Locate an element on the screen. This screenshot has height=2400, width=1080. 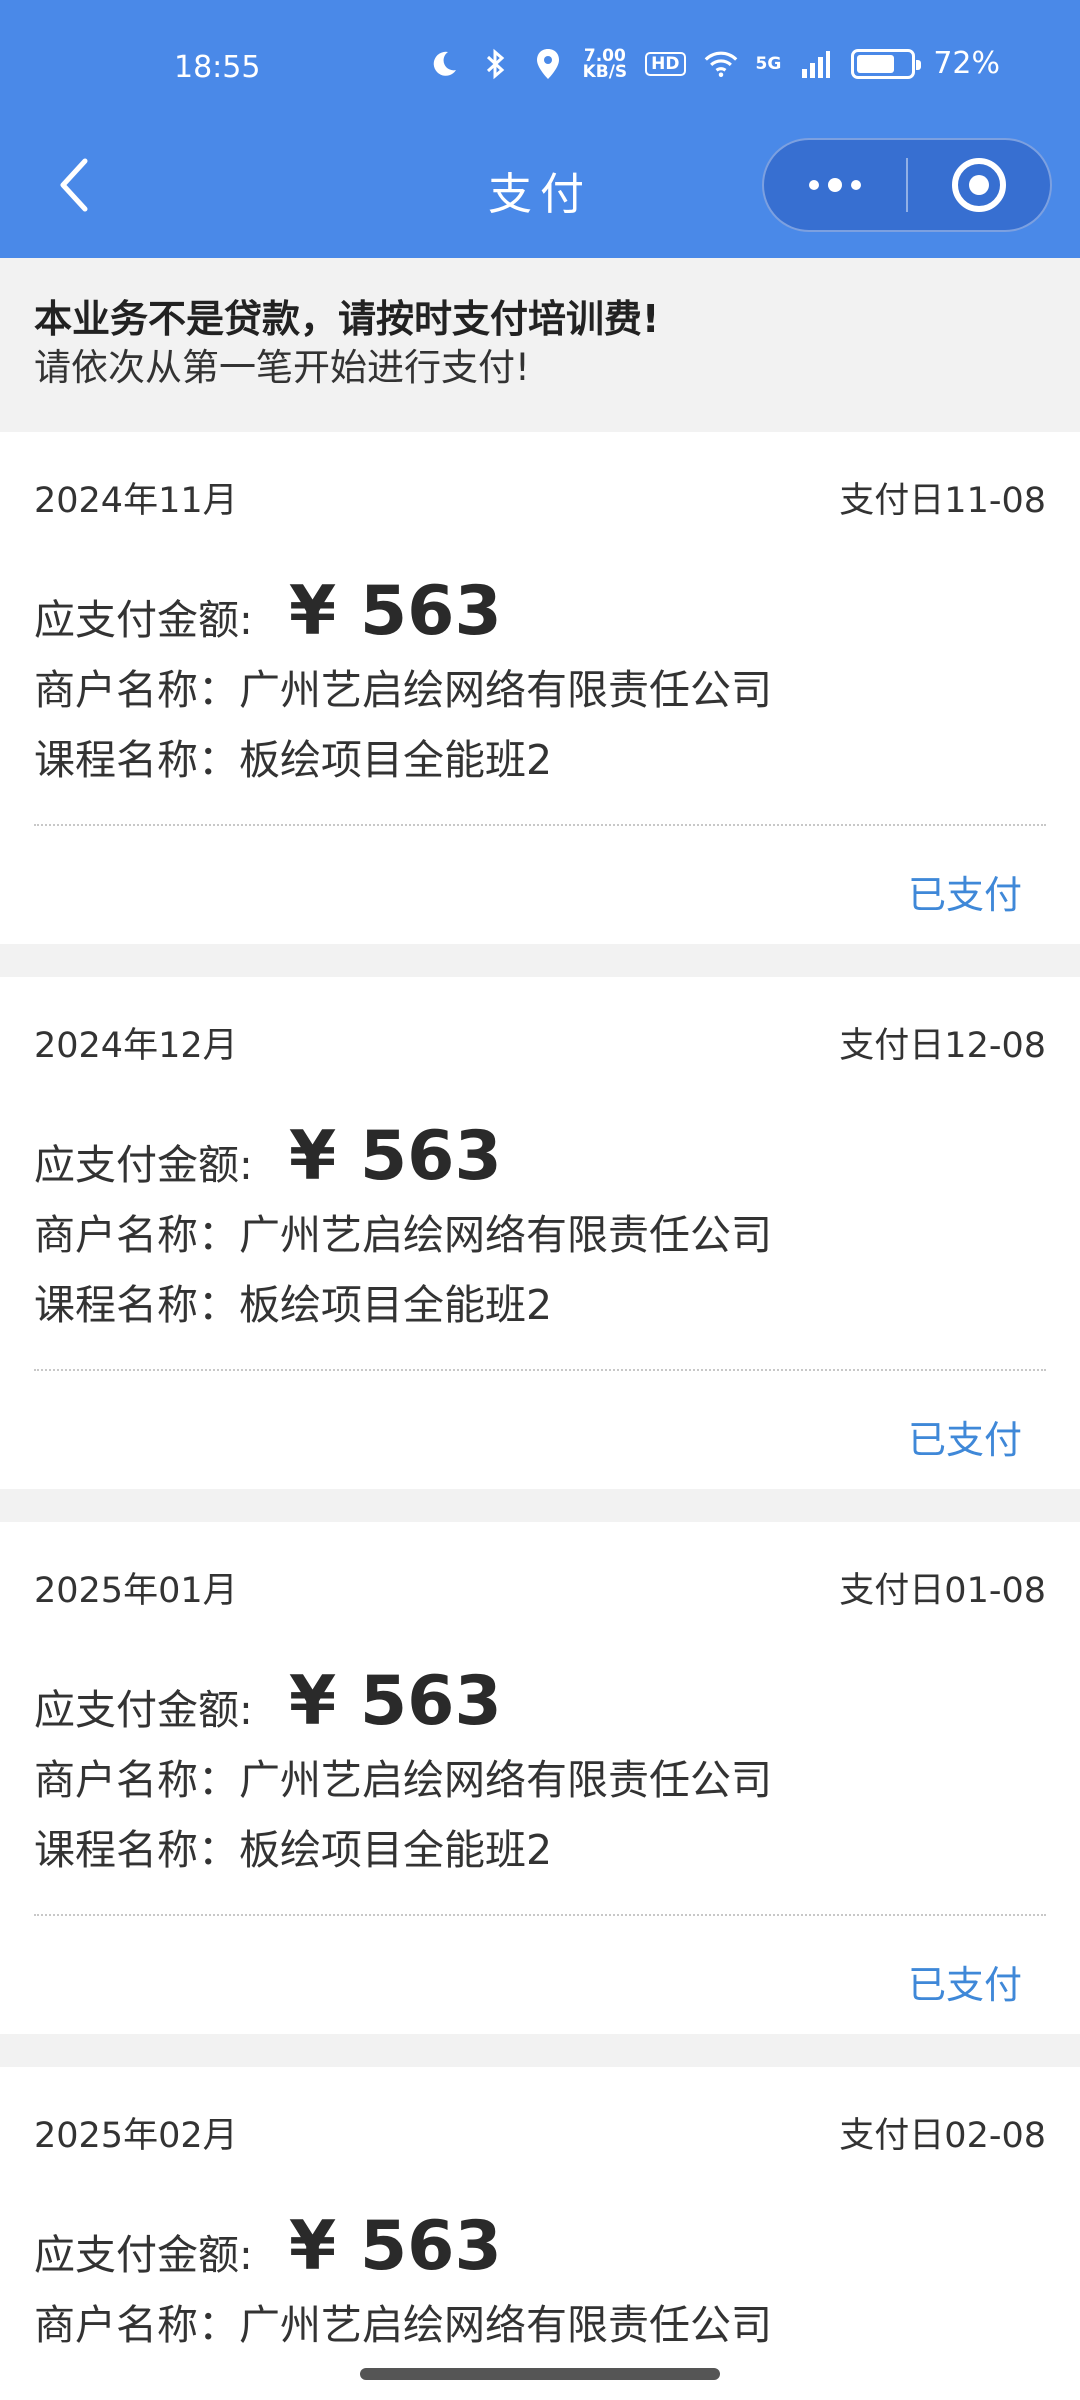
payment-due-date: 支付日02-08 is located at coordinates (942, 2136).